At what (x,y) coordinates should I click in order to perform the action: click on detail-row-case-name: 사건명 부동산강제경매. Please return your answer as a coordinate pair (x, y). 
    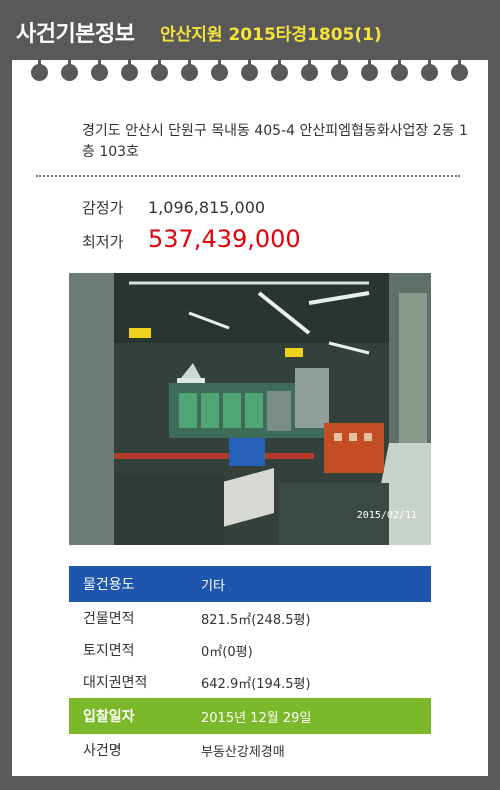
    Looking at the image, I should click on (250, 750).